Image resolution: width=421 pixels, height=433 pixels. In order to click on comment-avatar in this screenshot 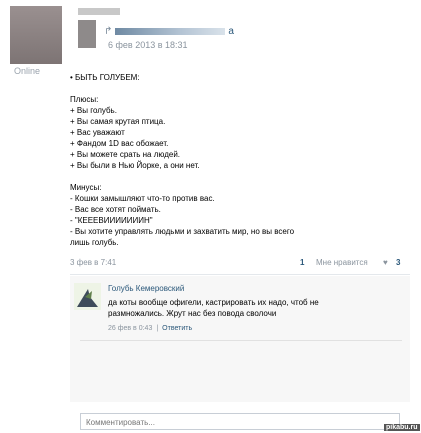, I will do `click(87, 296)`.